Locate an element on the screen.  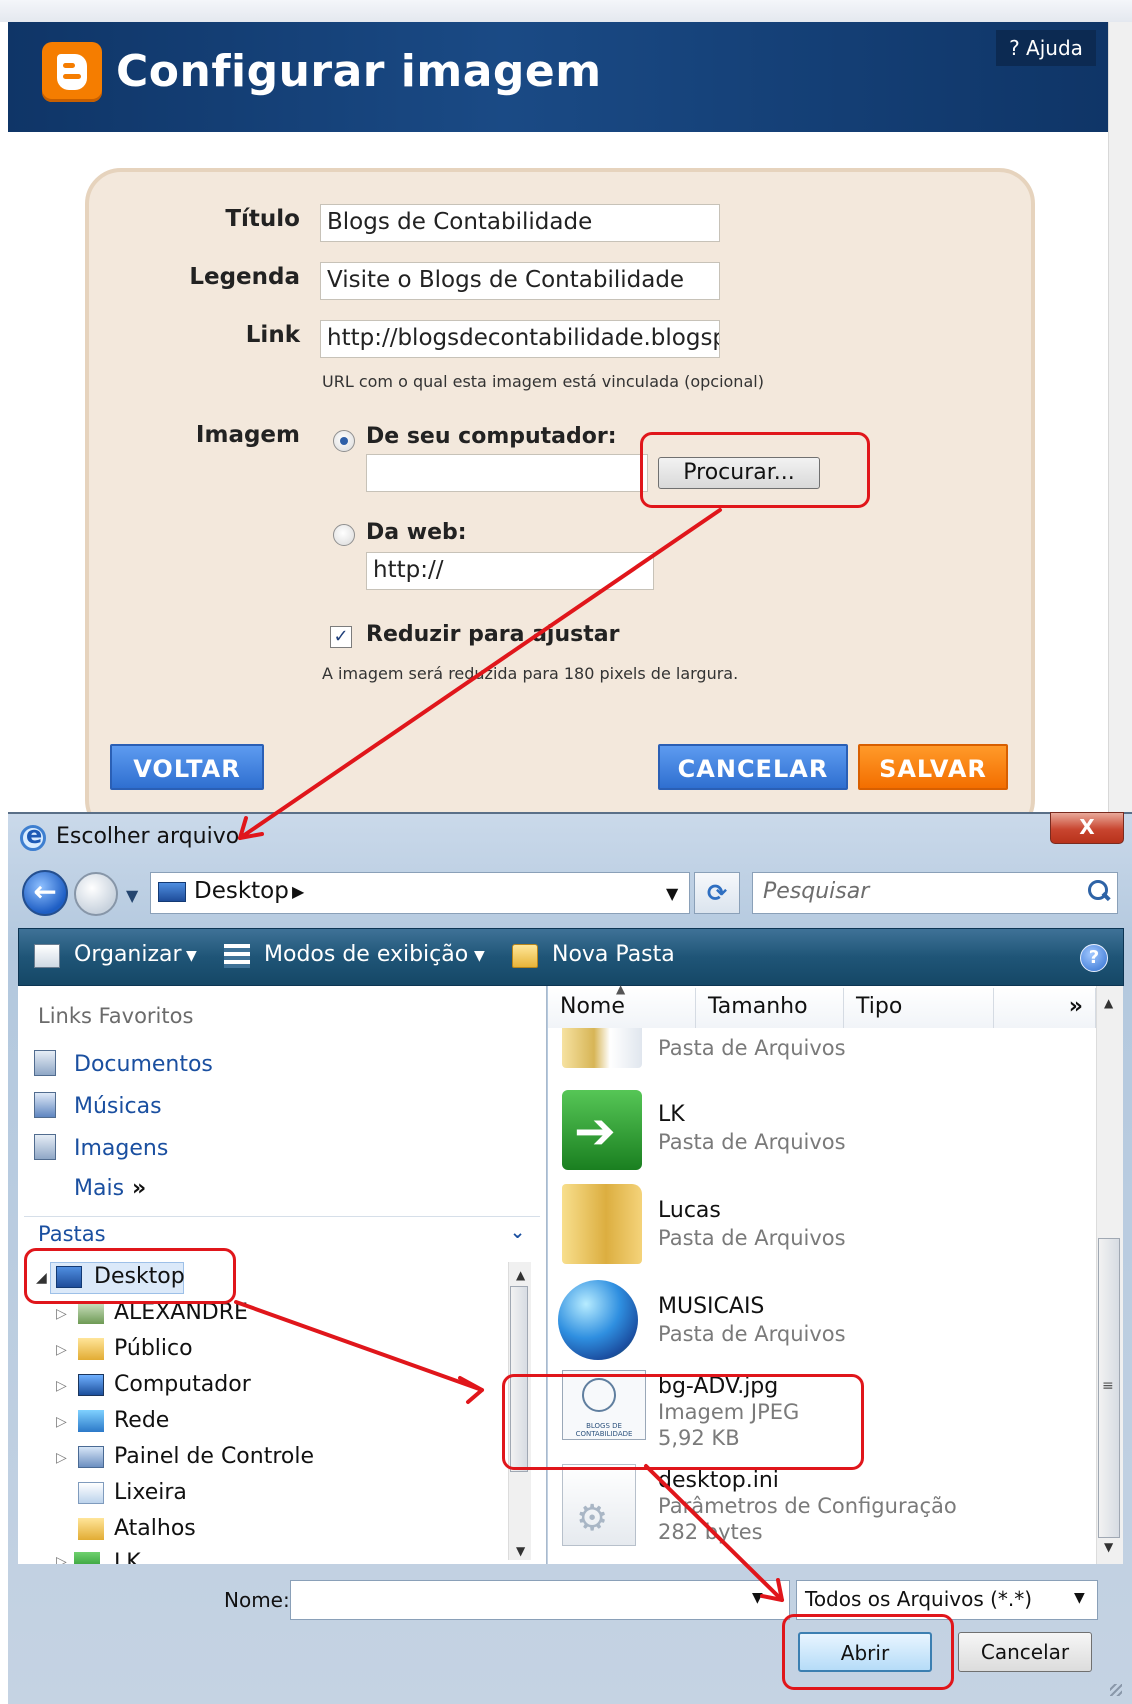
history-dropdown-icon: ▼ is located at coordinates (132, 895).